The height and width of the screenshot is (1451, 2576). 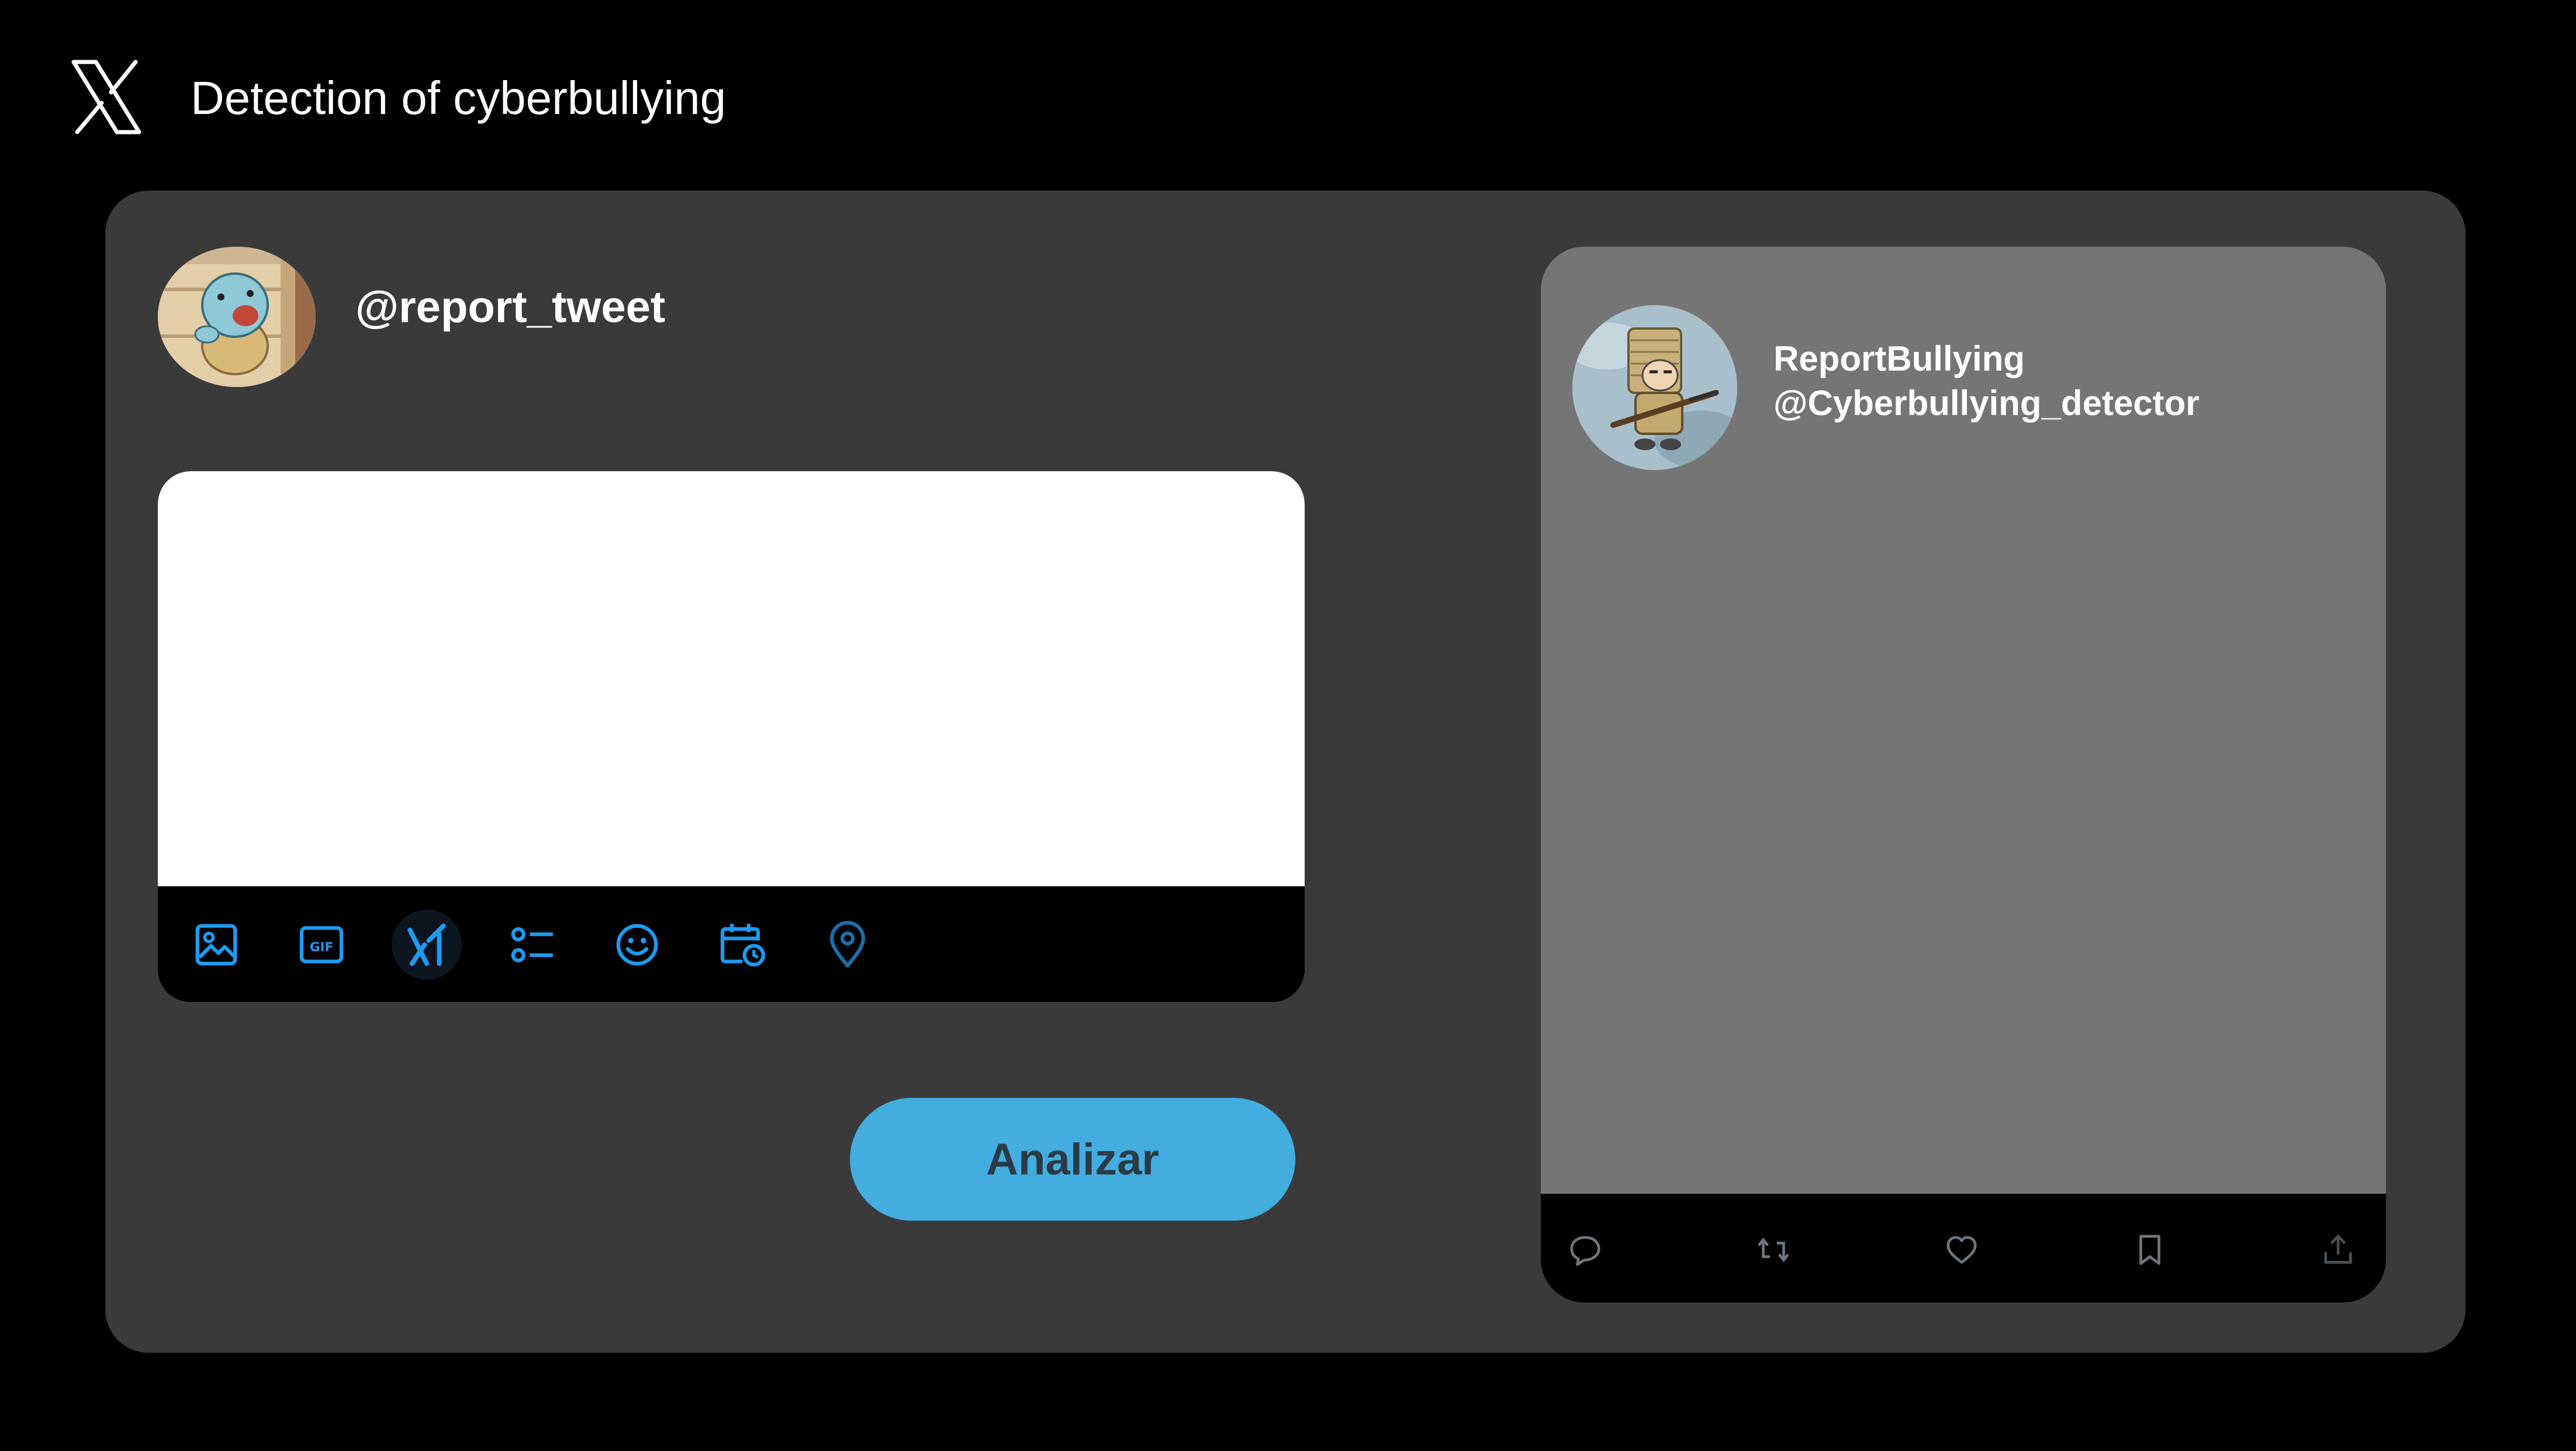 What do you see at coordinates (321, 947) in the screenshot?
I see `svg-text: GIF` at bounding box center [321, 947].